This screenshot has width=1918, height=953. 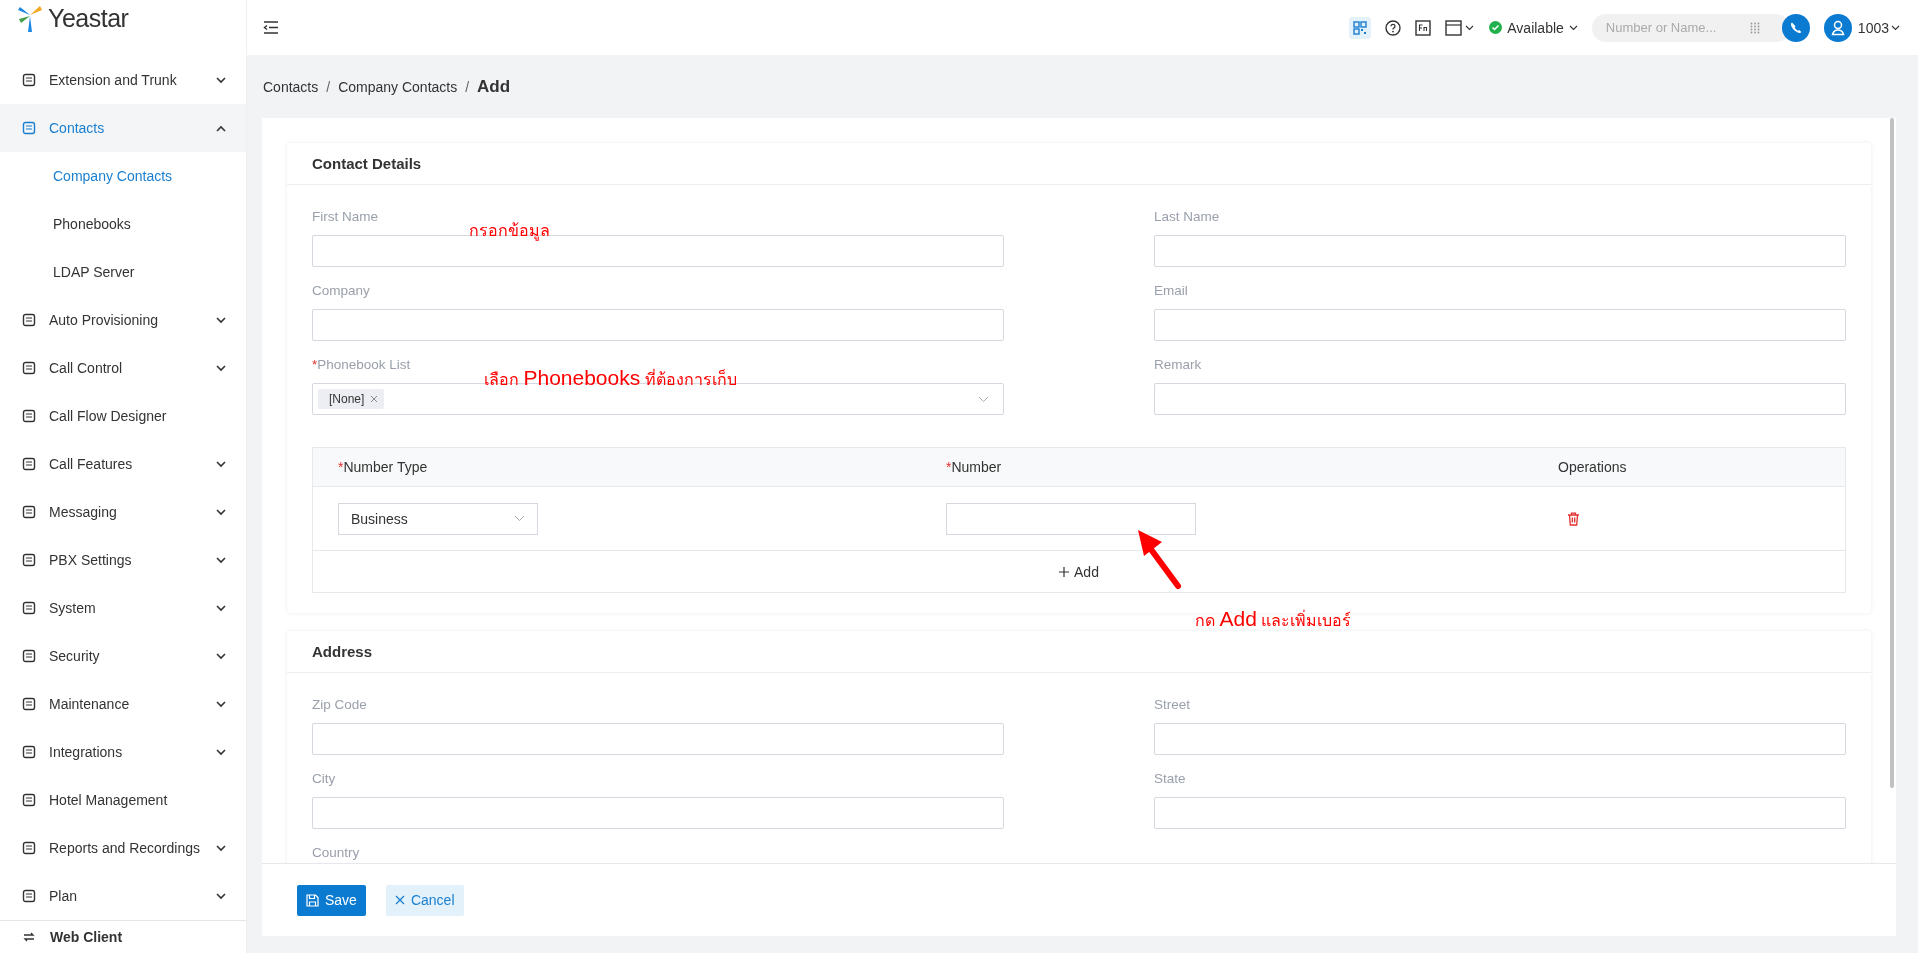 I want to click on function-key-icon, so click(x=1423, y=27).